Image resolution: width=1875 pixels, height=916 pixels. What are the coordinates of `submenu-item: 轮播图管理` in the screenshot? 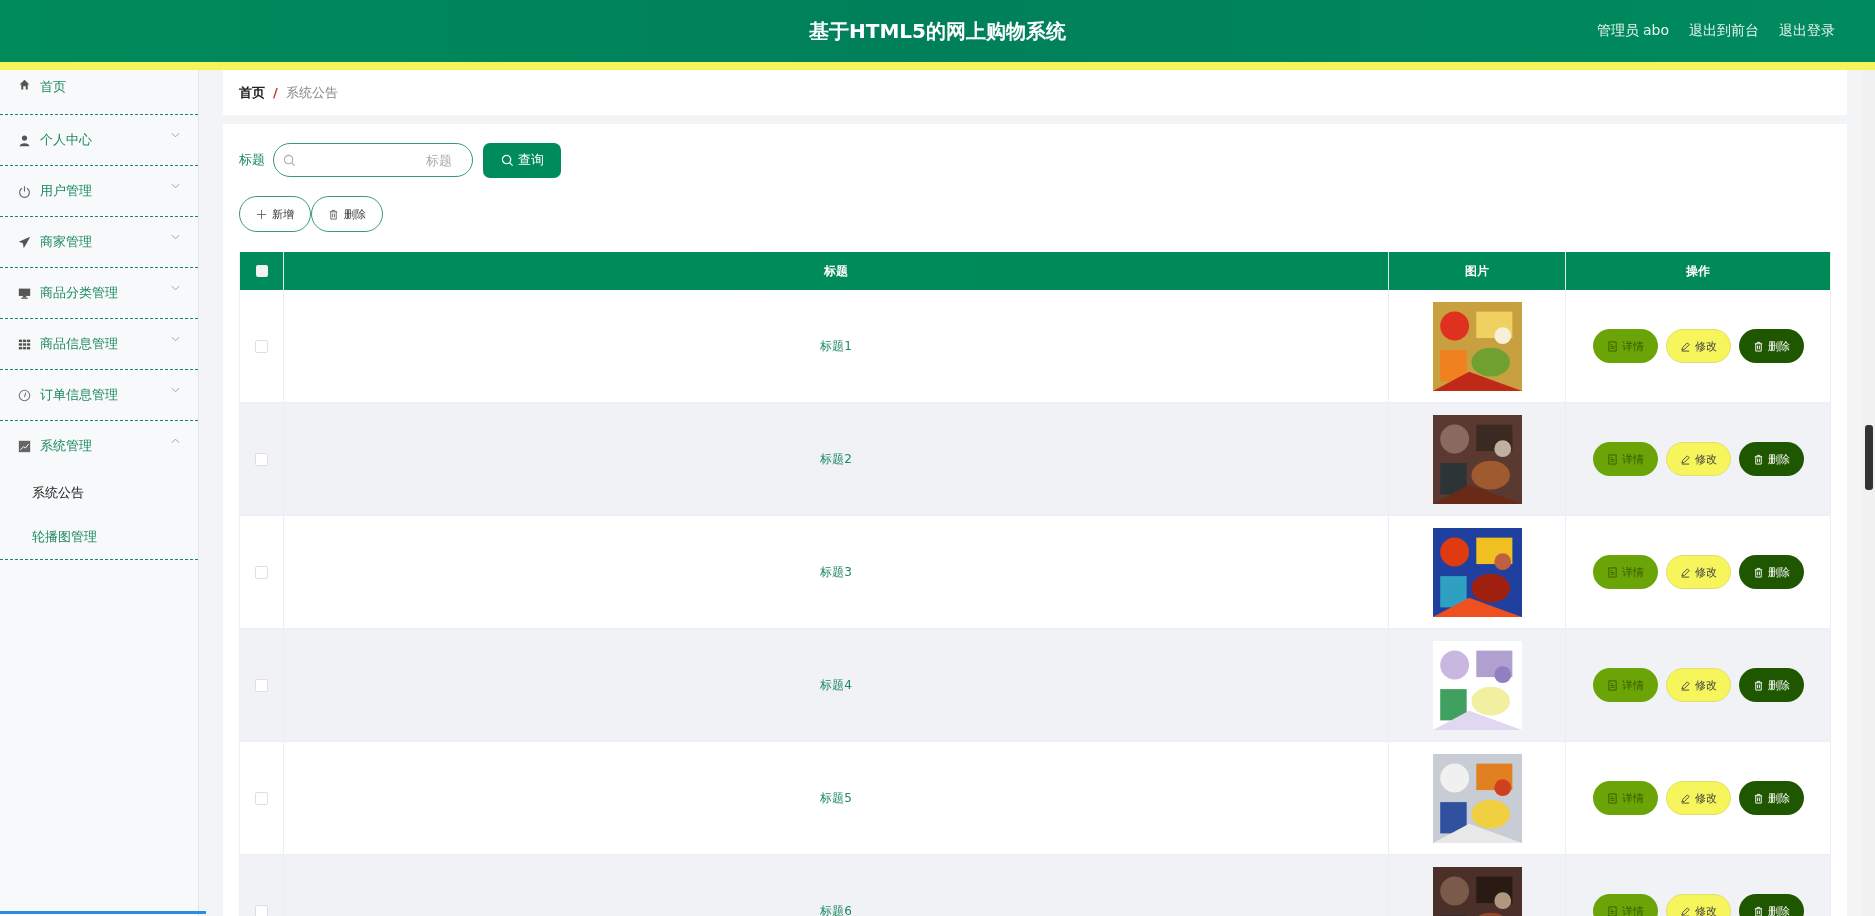 It's located at (99, 537).